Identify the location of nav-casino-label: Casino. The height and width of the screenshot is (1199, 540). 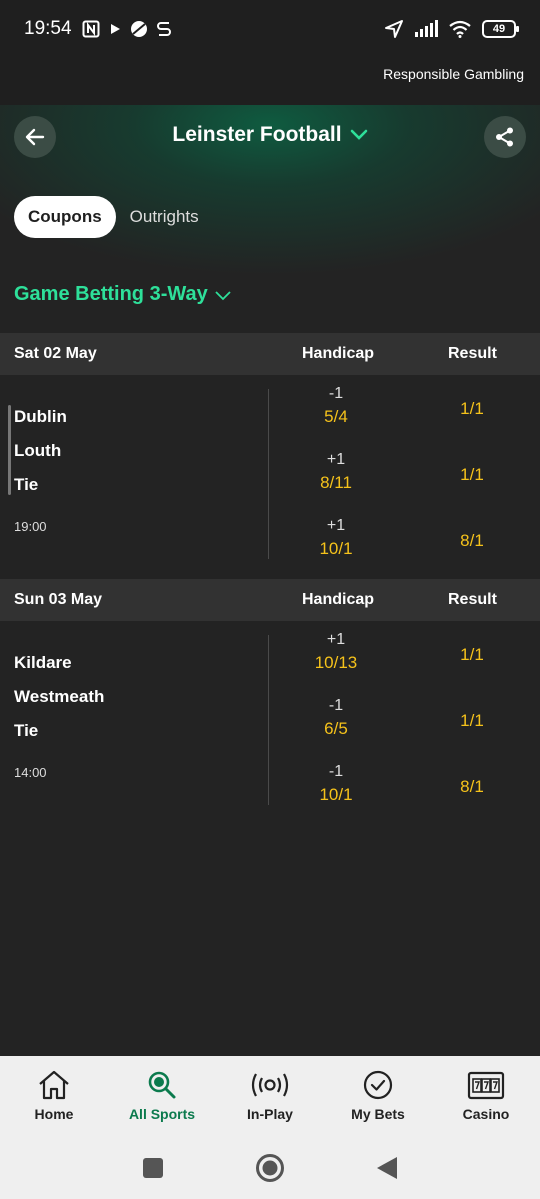
(486, 1114).